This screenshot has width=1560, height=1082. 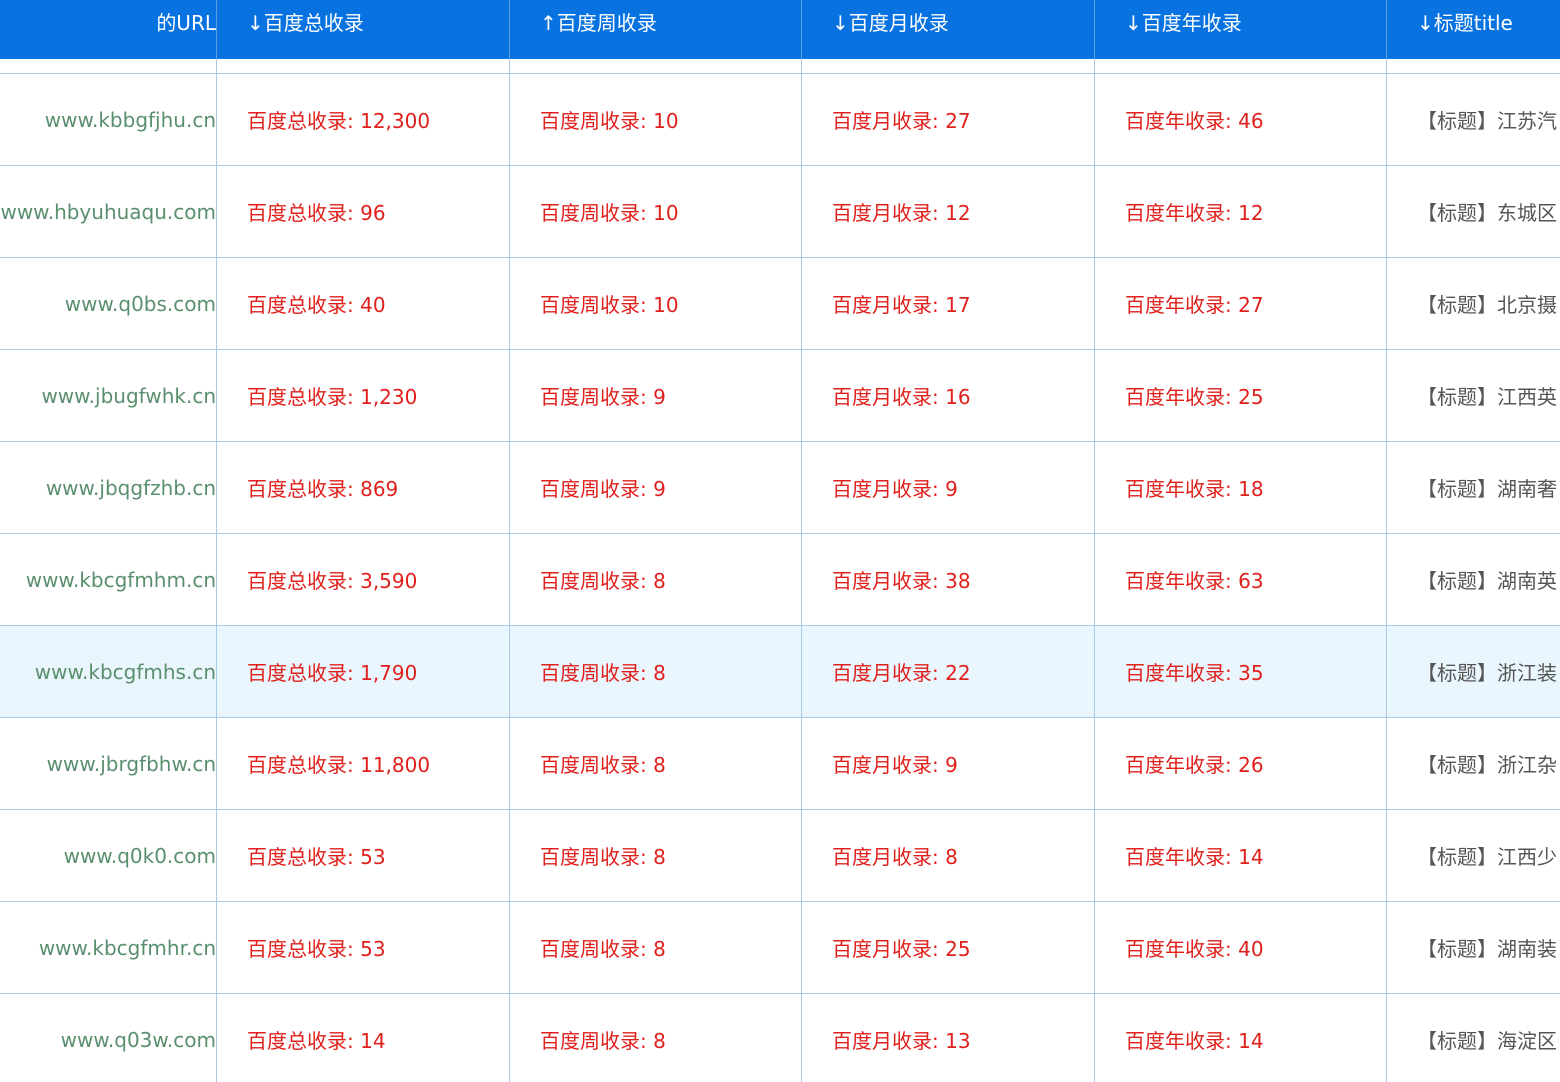 I want to click on page-title-text: 【标题】江苏汽, so click(x=1473, y=119).